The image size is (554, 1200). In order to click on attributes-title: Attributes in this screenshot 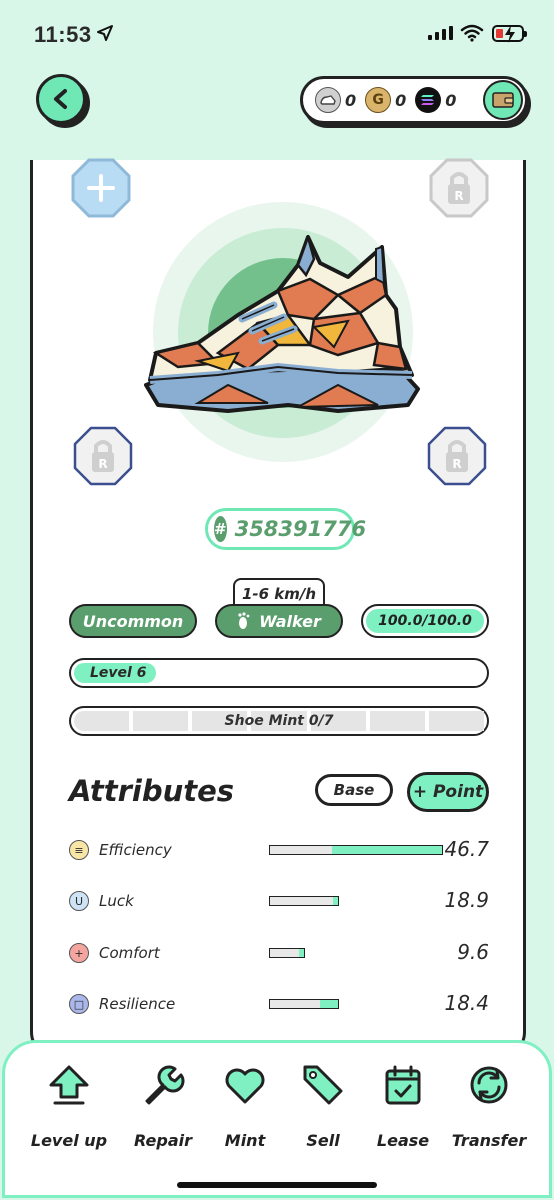, I will do `click(152, 791)`.